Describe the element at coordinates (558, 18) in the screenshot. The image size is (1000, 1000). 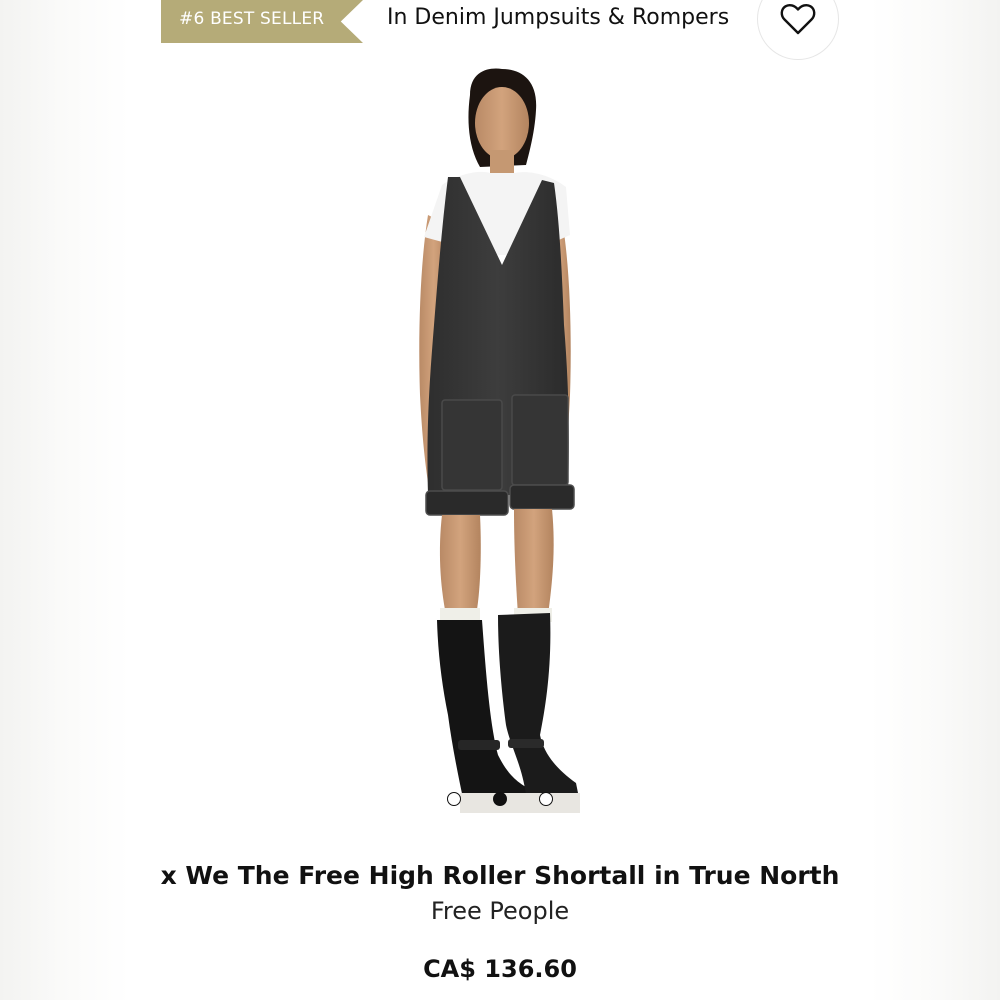
I see `category-link: In Denim Jumpsuits & Rompers` at that location.